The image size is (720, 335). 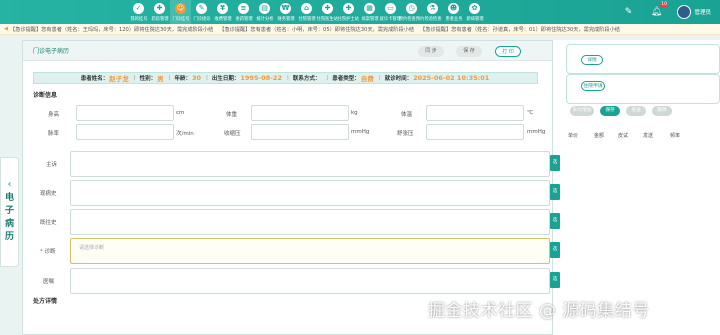 What do you see at coordinates (348, 19) in the screenshot?
I see `nav-item-label: 住院护士站` at bounding box center [348, 19].